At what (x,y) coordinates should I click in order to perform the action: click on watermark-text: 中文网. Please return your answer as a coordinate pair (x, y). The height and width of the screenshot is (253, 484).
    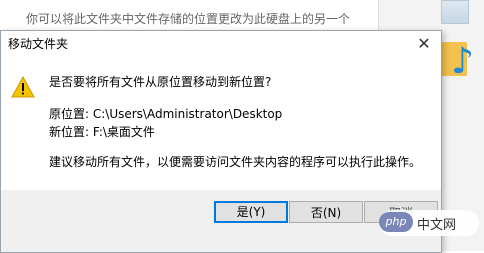
    Looking at the image, I should click on (437, 225).